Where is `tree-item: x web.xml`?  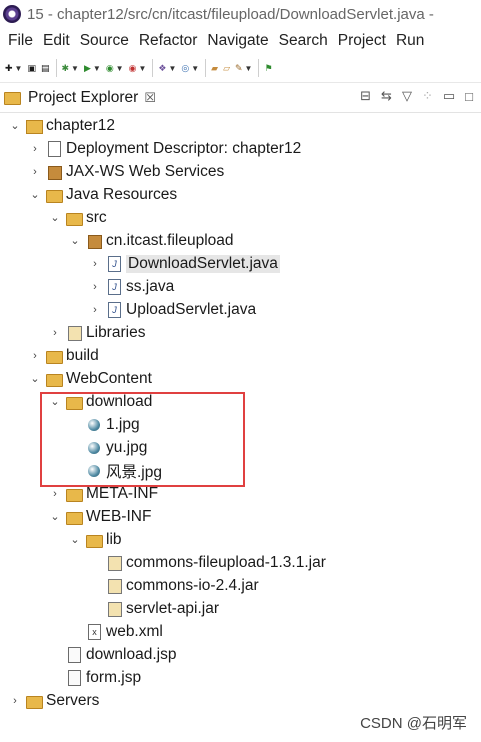 tree-item: x web.xml is located at coordinates (115, 631).